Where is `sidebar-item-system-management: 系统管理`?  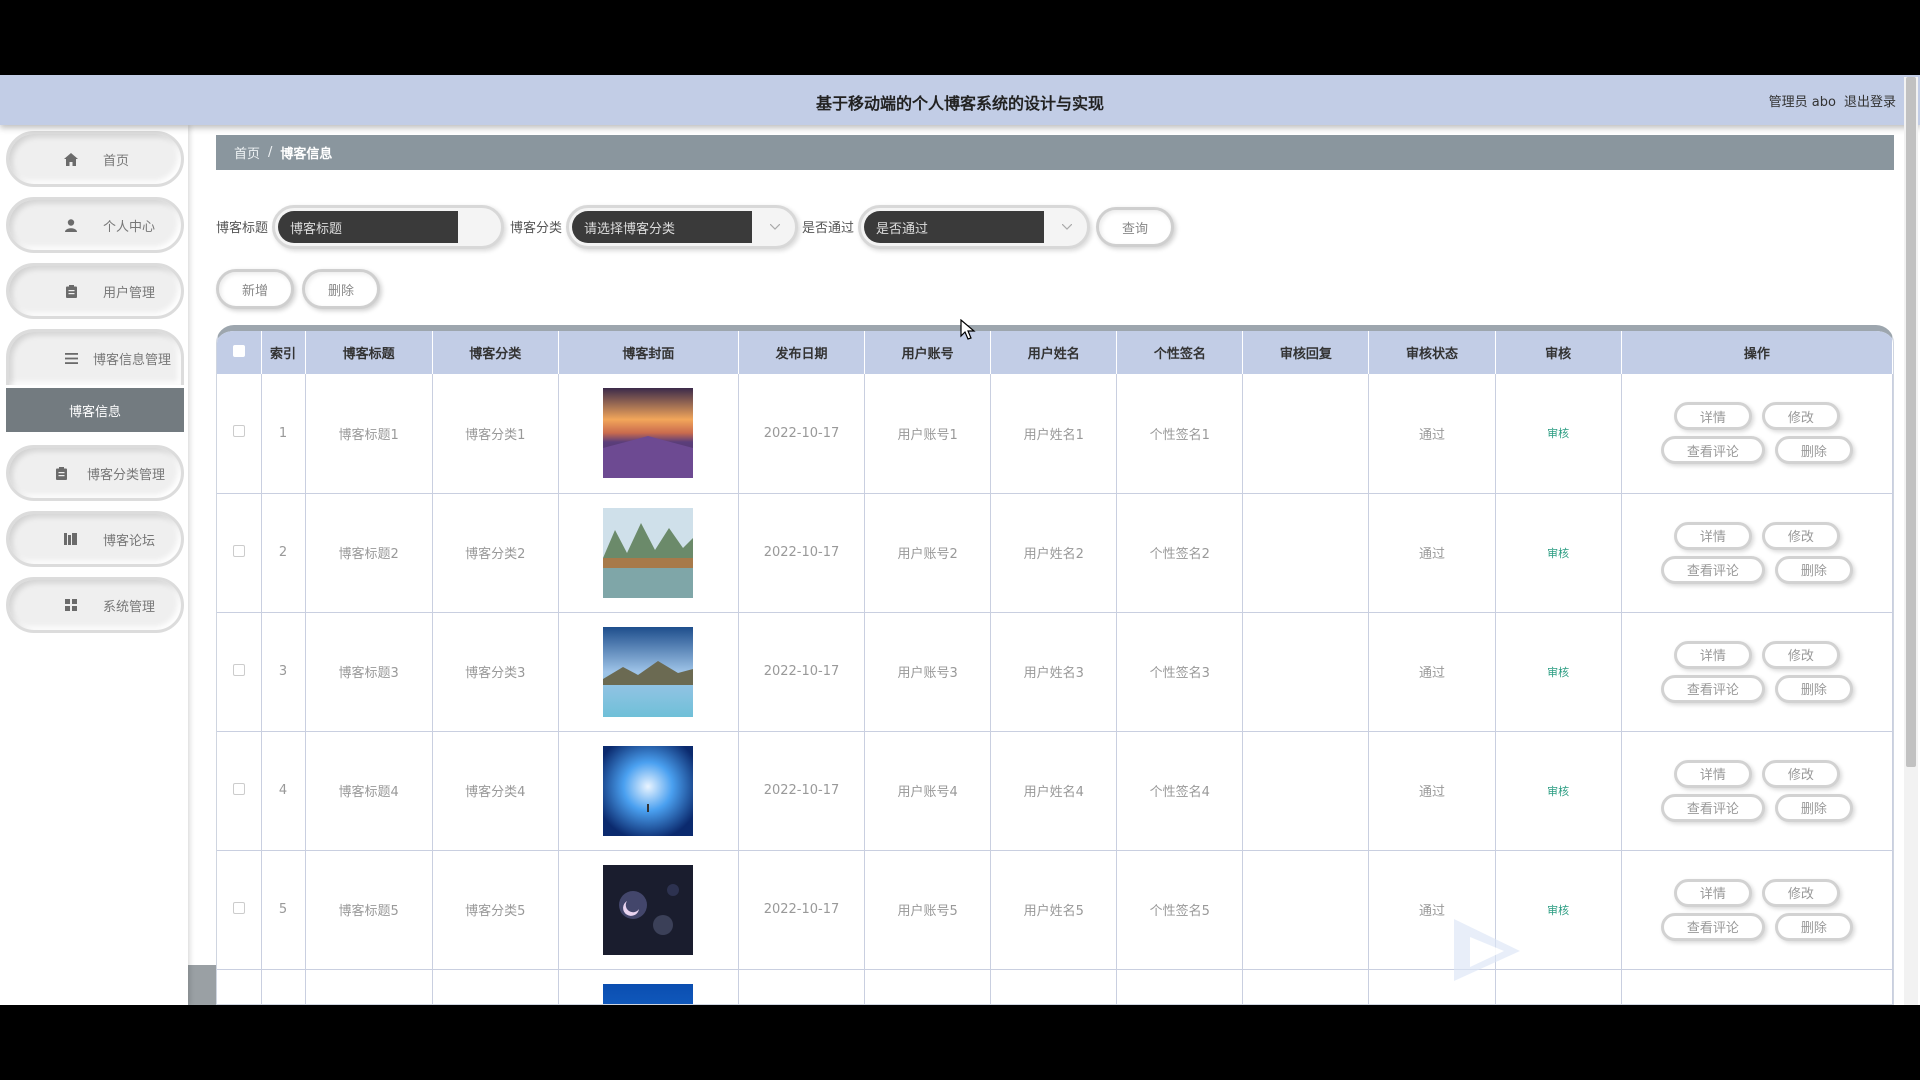 sidebar-item-system-management: 系统管理 is located at coordinates (95, 605).